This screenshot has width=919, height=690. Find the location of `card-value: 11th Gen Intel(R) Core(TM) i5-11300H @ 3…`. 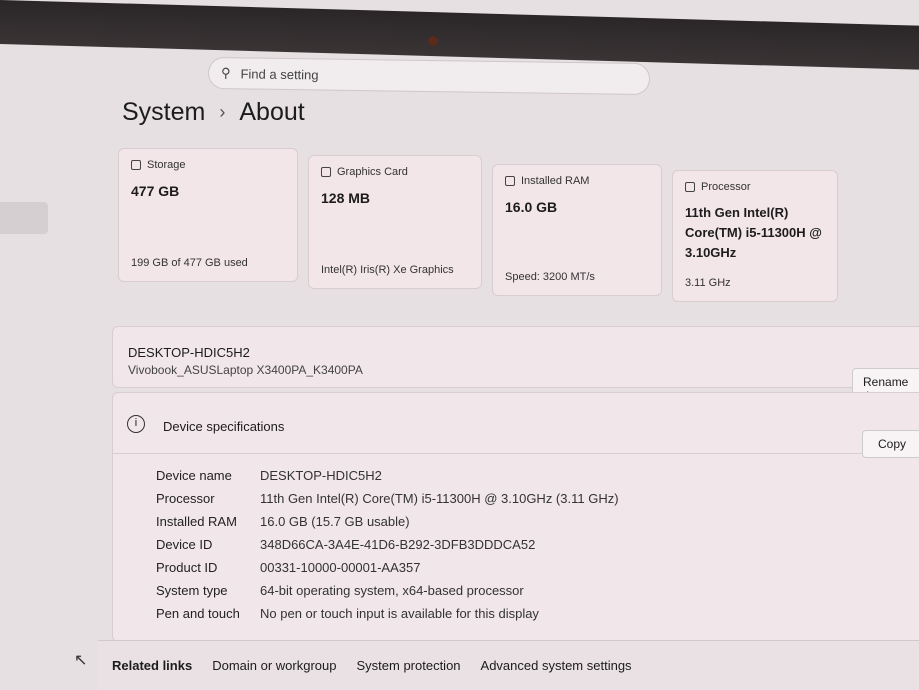

card-value: 11th Gen Intel(R) Core(TM) i5-11300H @ 3… is located at coordinates (753, 232).